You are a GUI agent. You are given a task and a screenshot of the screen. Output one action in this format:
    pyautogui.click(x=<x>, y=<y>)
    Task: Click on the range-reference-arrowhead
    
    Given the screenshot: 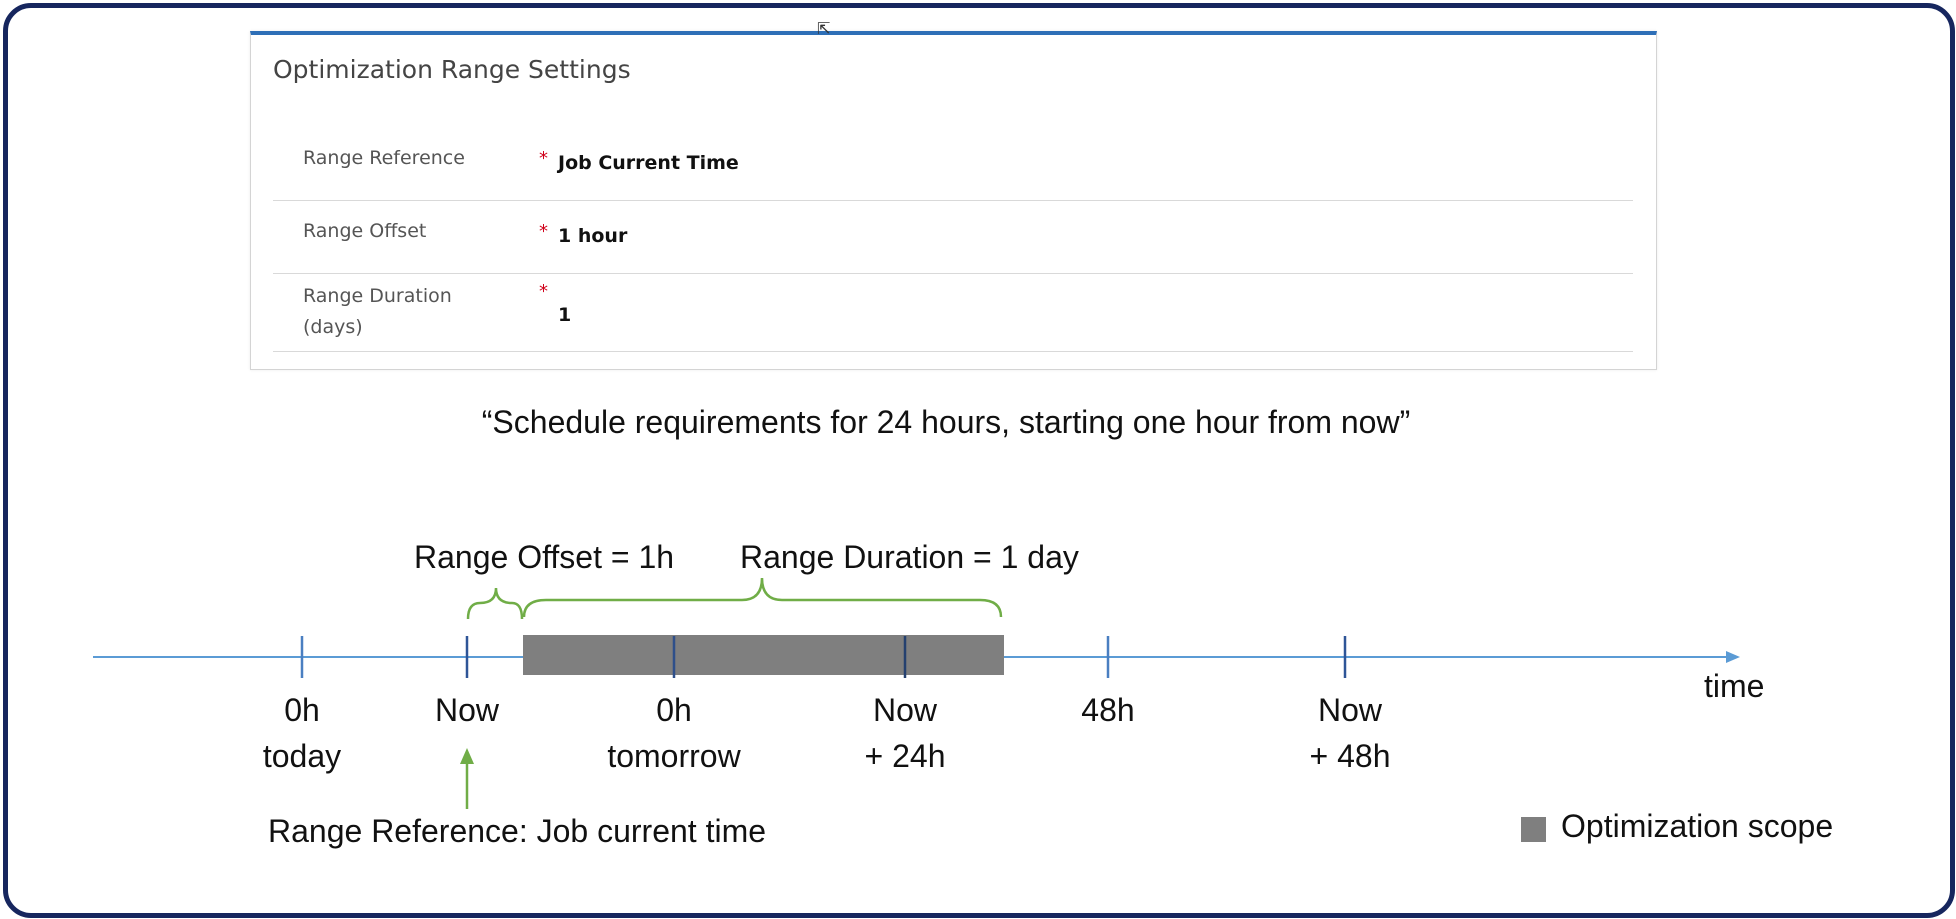 What is the action you would take?
    pyautogui.click(x=467, y=756)
    